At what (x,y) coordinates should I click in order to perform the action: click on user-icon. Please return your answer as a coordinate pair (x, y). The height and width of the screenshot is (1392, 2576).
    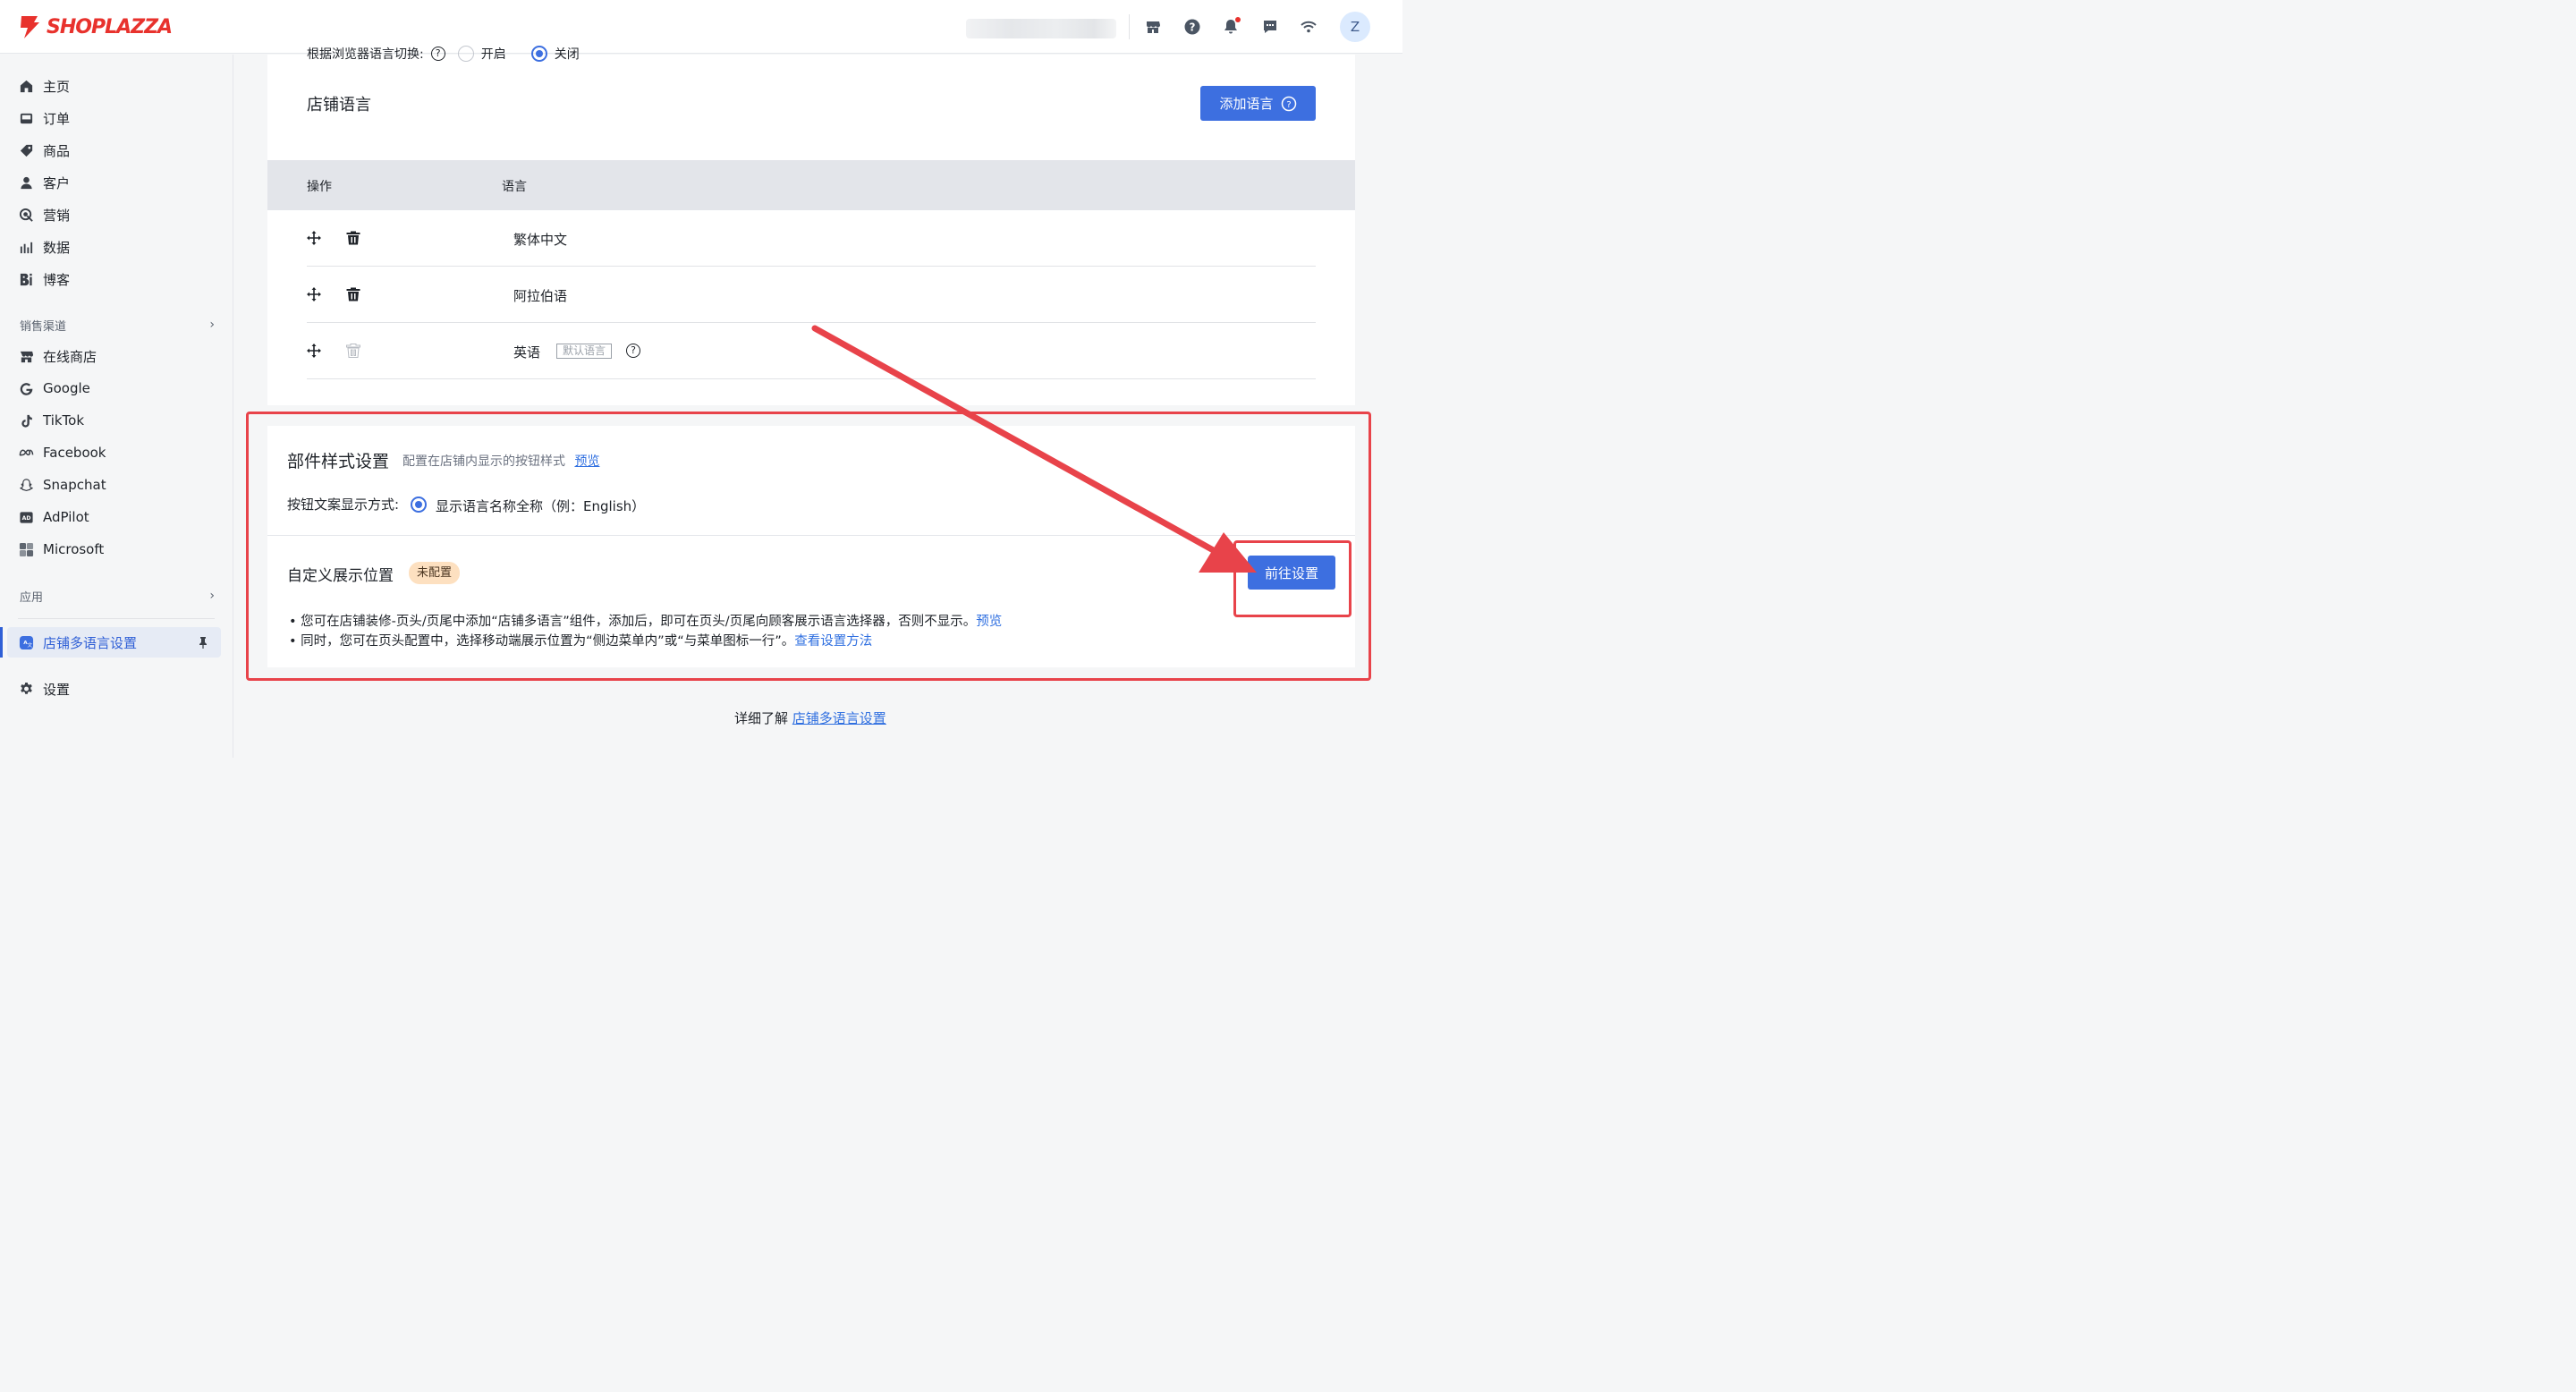
    Looking at the image, I should click on (26, 182).